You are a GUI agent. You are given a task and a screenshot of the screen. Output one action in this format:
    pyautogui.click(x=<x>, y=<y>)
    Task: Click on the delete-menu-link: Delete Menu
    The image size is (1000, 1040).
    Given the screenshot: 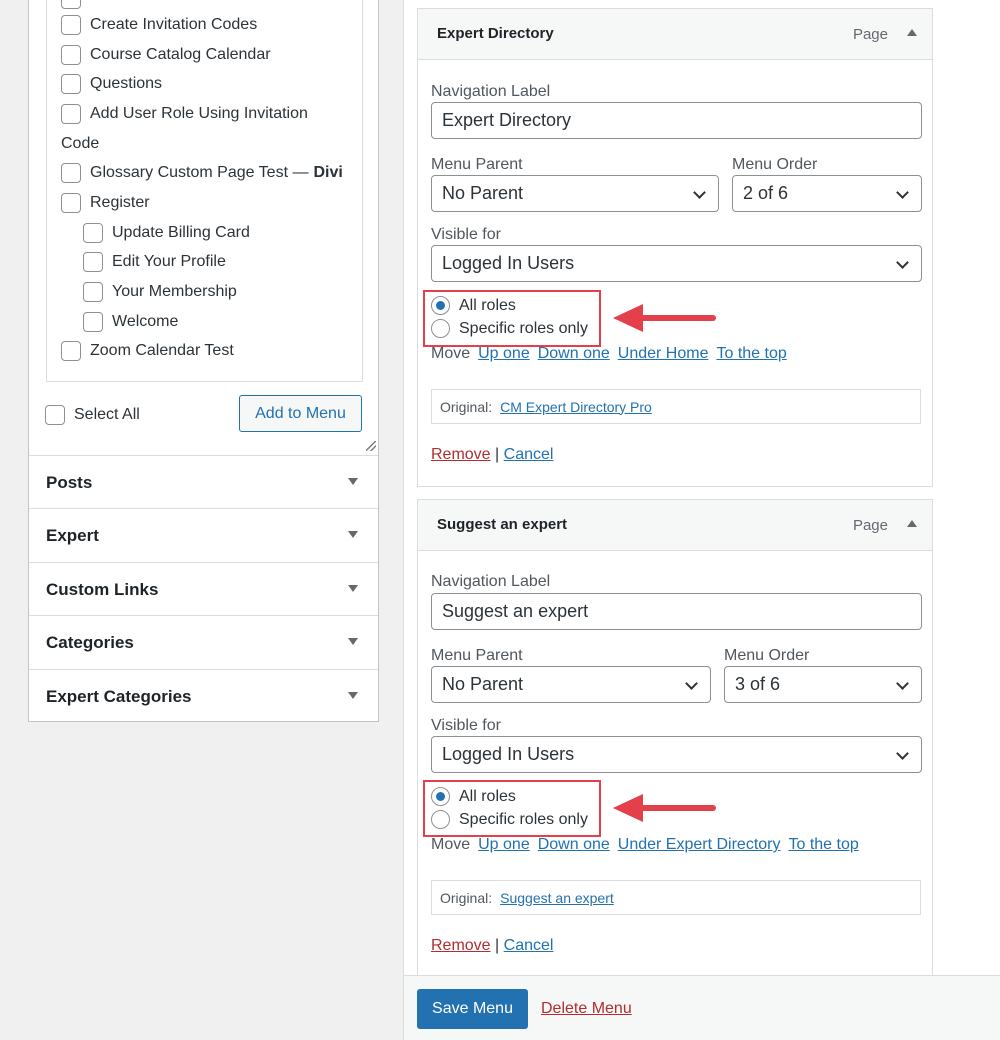 What is the action you would take?
    pyautogui.click(x=586, y=1009)
    